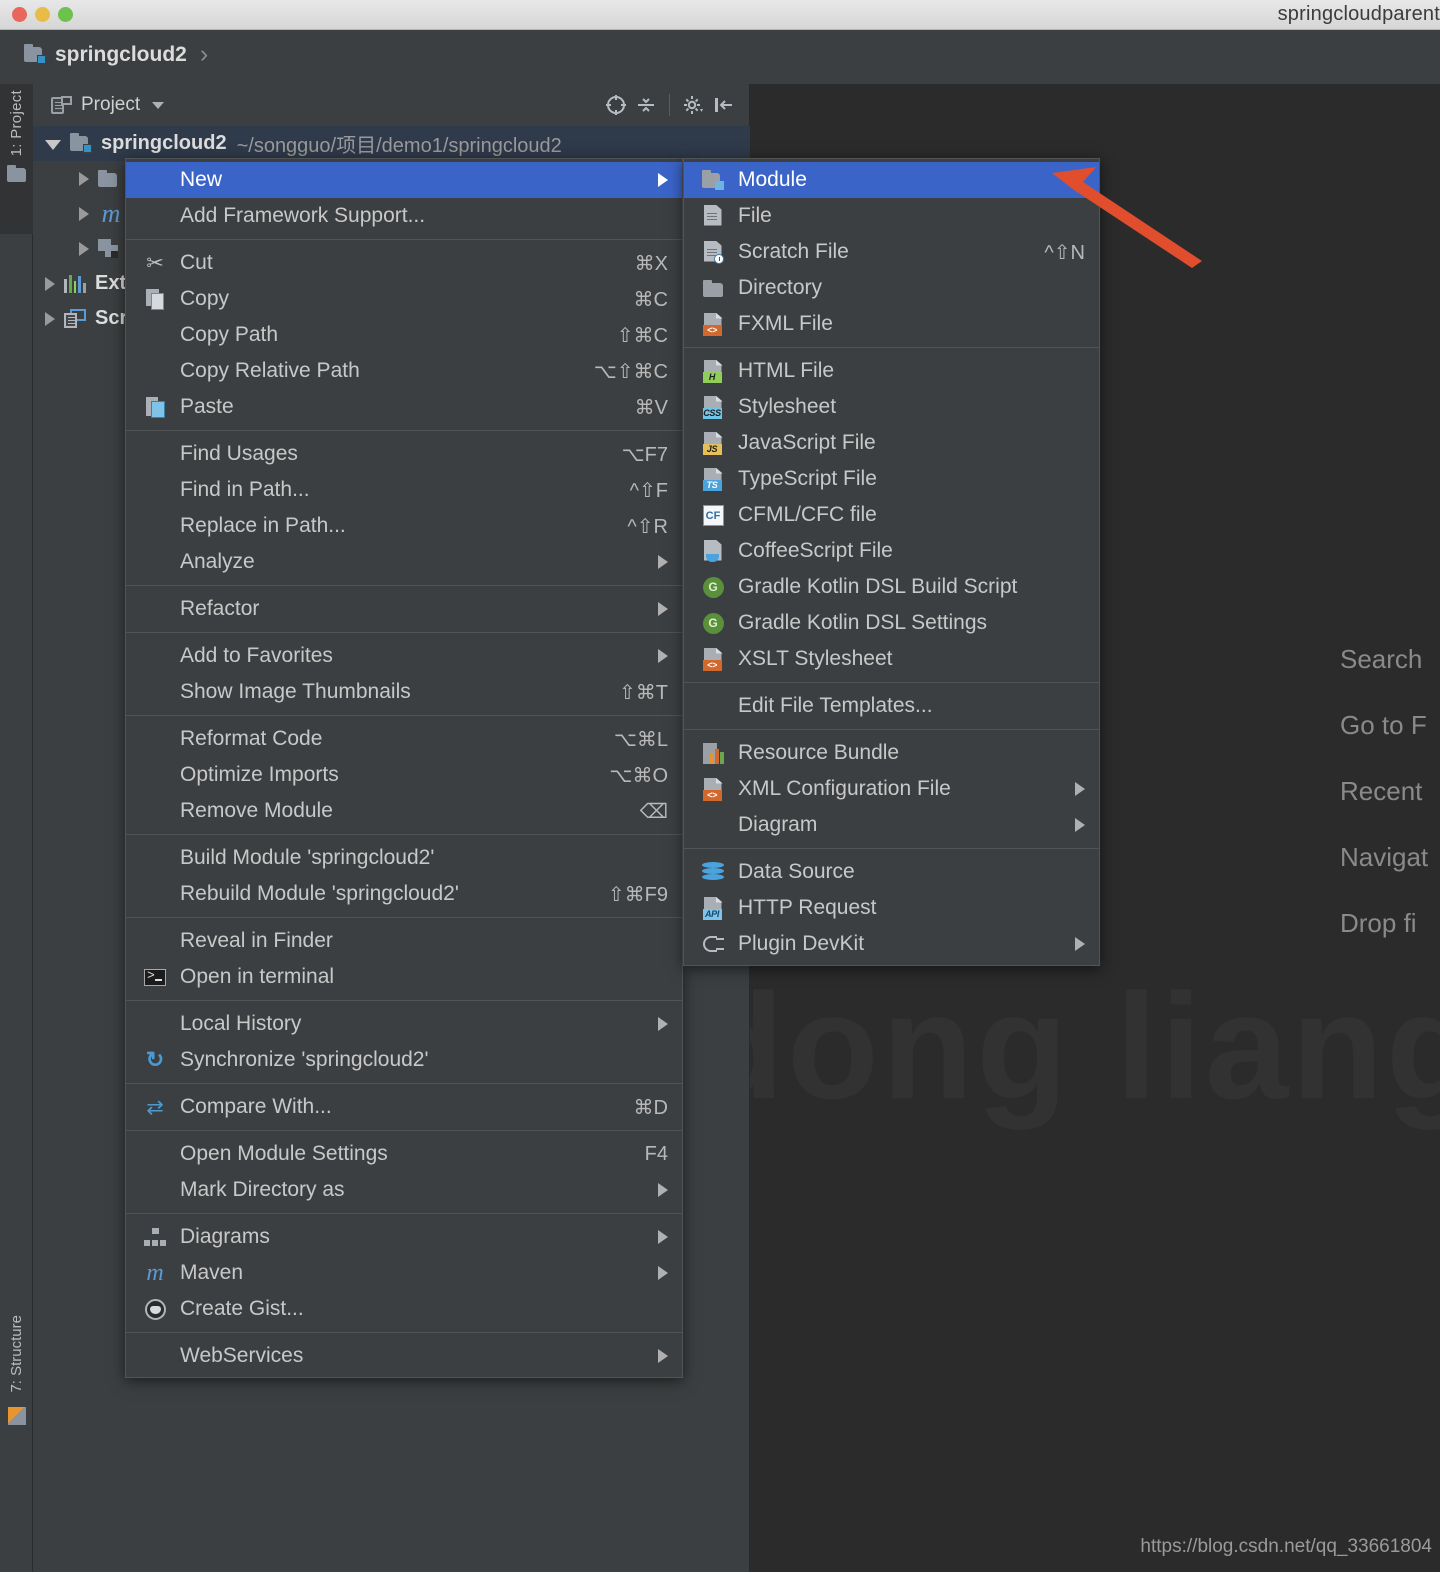 The image size is (1440, 1572). Describe the element at coordinates (780, 287) in the screenshot. I see `menu-item-label: Directory` at that location.